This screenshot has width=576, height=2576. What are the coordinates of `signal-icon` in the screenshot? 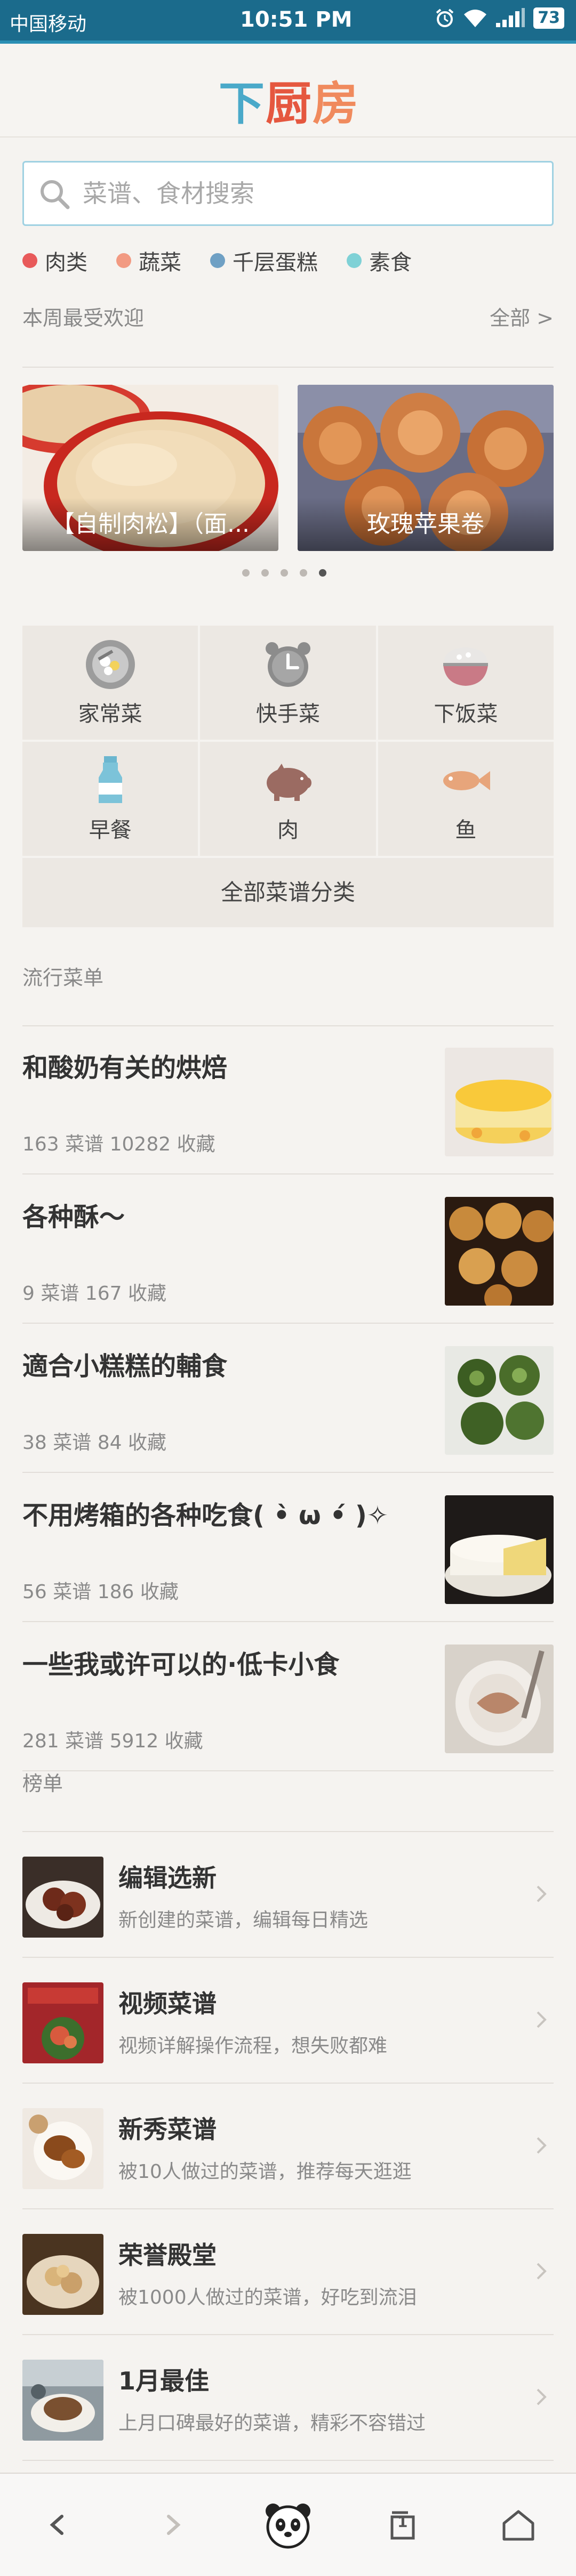 It's located at (510, 17).